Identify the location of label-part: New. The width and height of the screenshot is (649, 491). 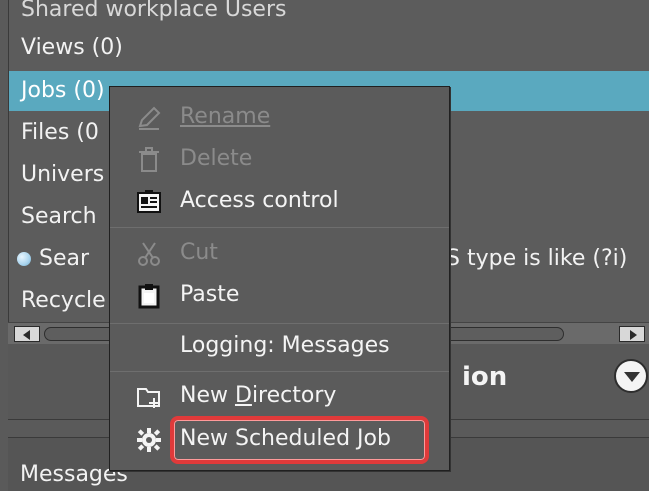
(207, 395).